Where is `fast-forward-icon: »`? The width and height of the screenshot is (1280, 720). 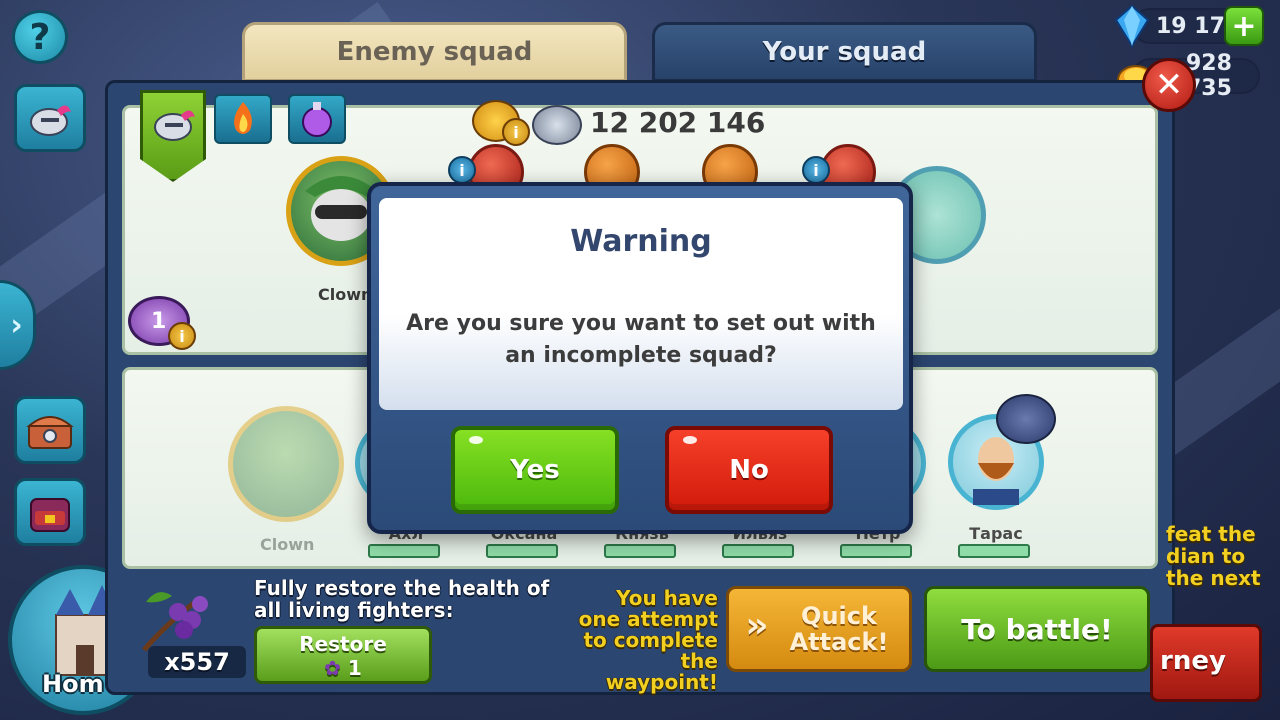 fast-forward-icon: » is located at coordinates (757, 625).